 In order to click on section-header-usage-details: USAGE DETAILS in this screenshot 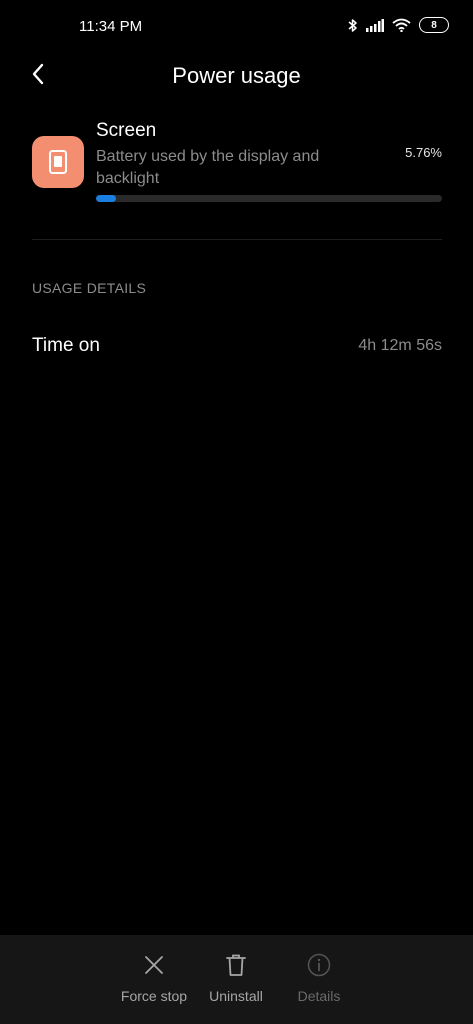, I will do `click(89, 288)`.